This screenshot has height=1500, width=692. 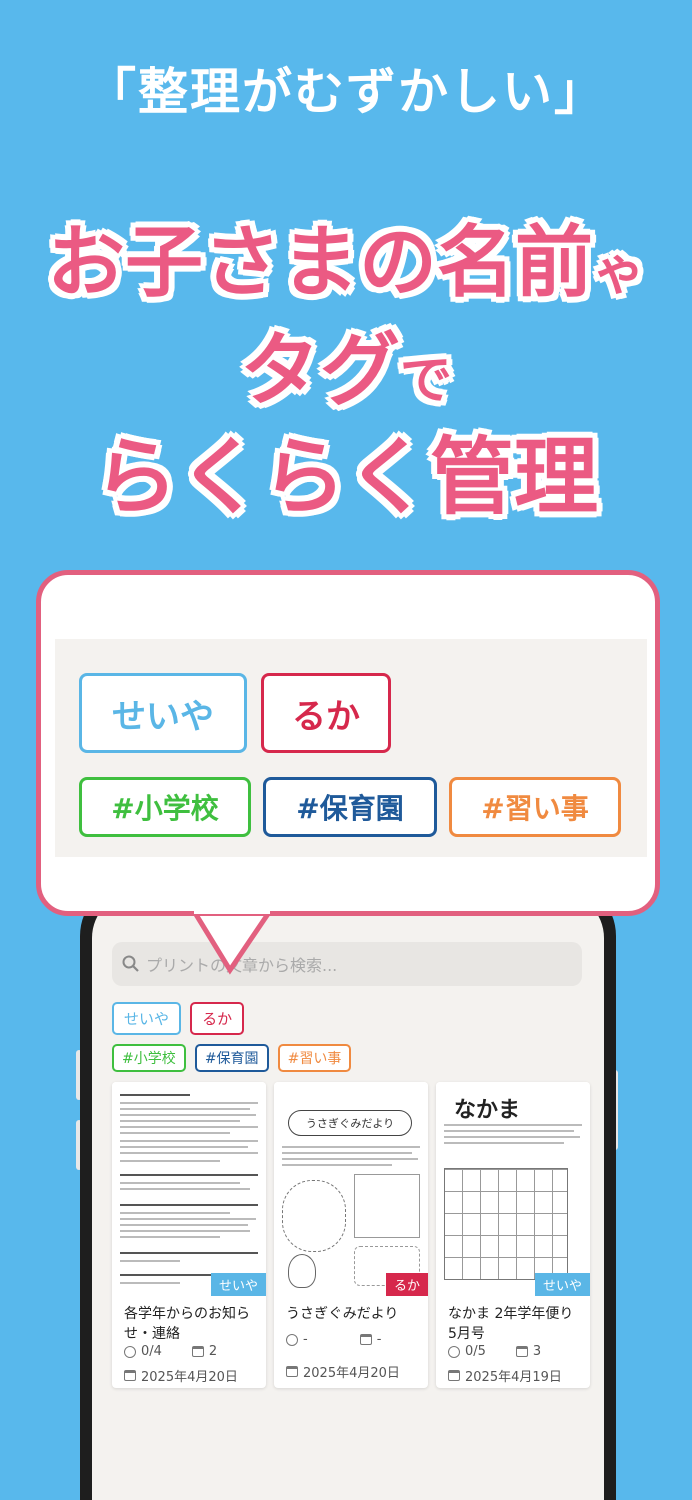 What do you see at coordinates (425, 381) in the screenshot?
I see `headline-line-2-small: で` at bounding box center [425, 381].